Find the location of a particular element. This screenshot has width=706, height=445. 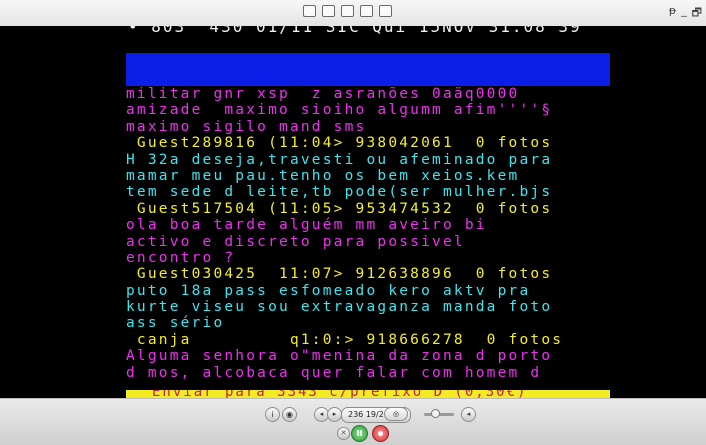

settings-icon is located at coordinates (385, 11).